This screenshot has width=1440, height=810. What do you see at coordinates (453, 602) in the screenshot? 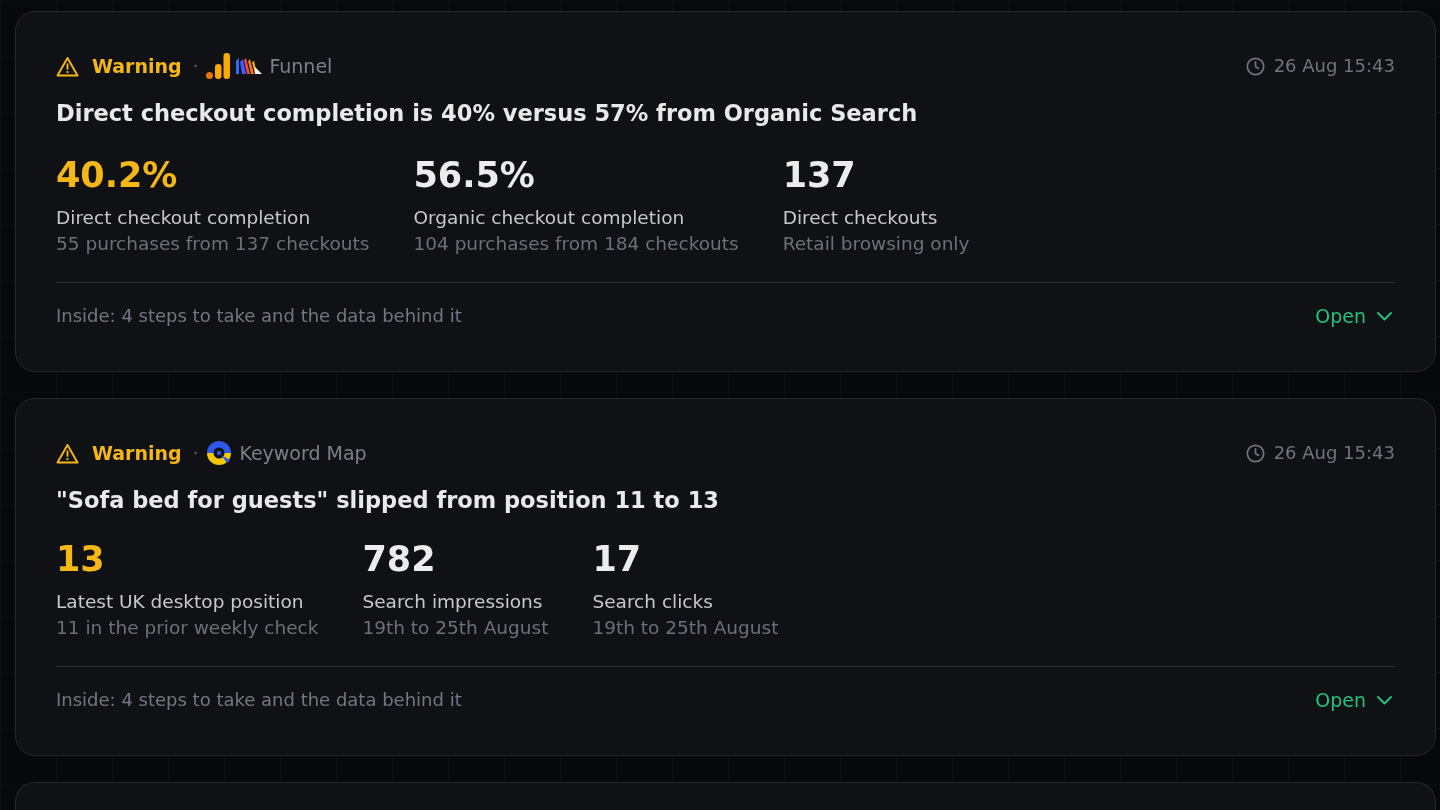
I see `metric-label: Search impressions` at bounding box center [453, 602].